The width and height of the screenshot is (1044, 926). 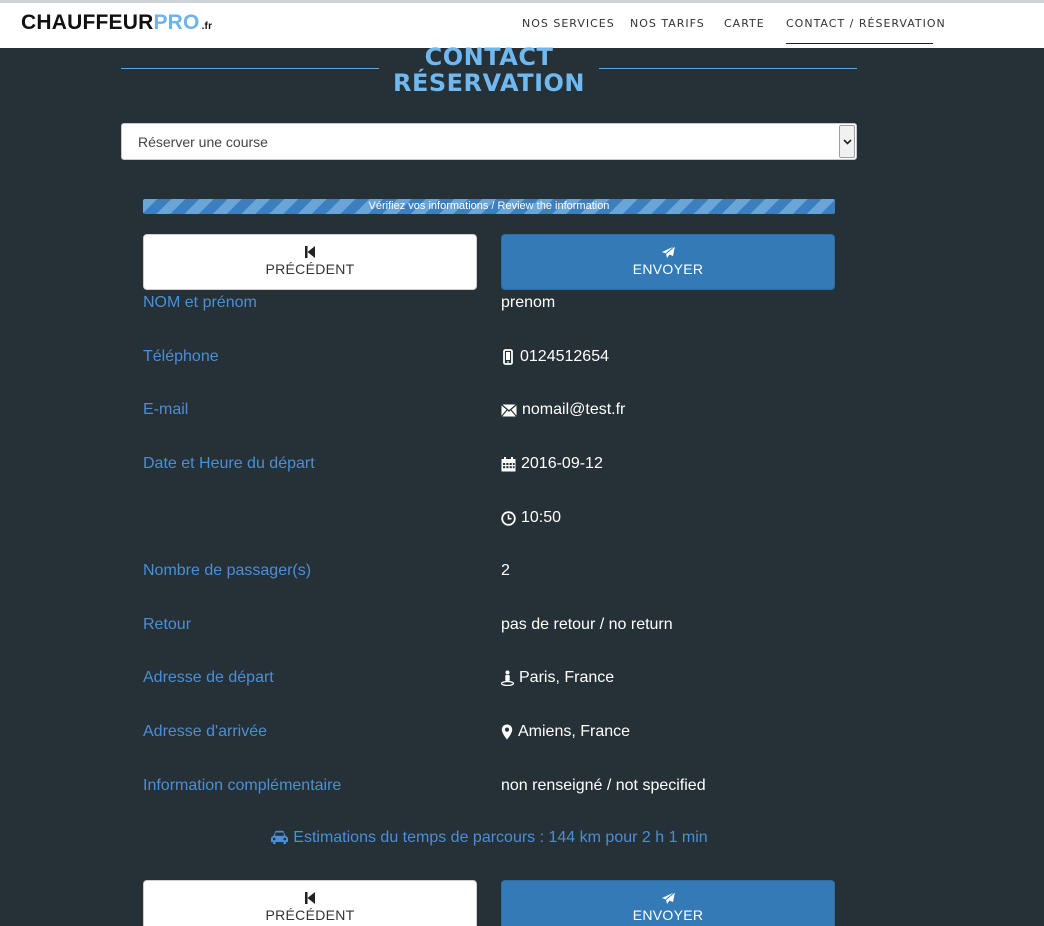 What do you see at coordinates (508, 463) in the screenshot?
I see `calendar-icon` at bounding box center [508, 463].